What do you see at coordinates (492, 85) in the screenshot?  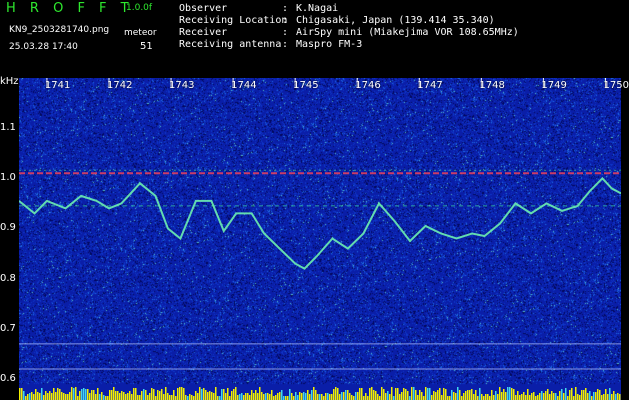 I see `x-tick-label: 1748` at bounding box center [492, 85].